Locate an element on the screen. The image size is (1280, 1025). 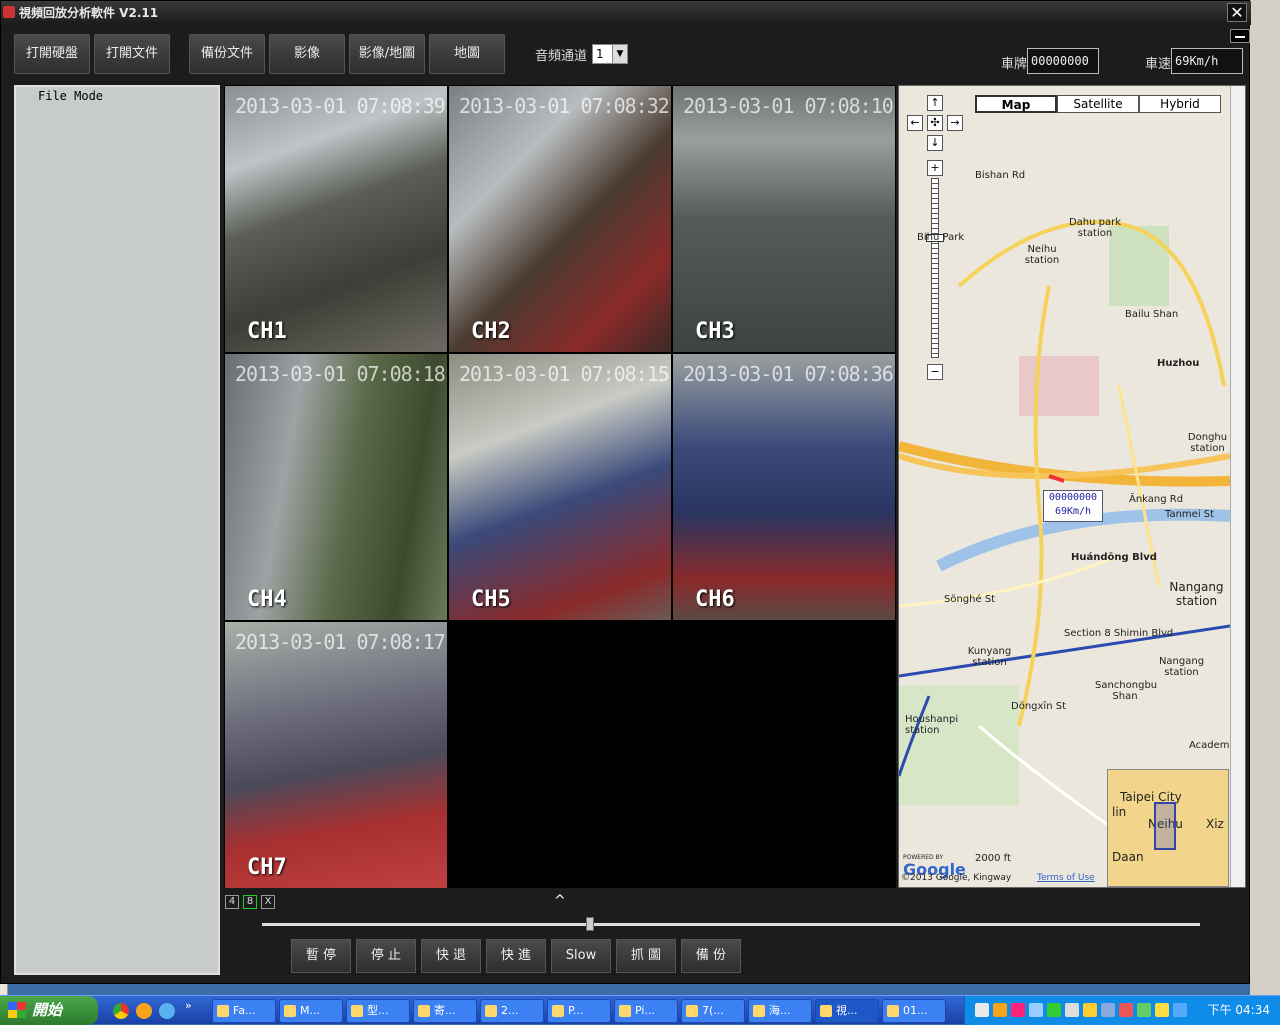
pan-left-button: ← is located at coordinates (915, 123).